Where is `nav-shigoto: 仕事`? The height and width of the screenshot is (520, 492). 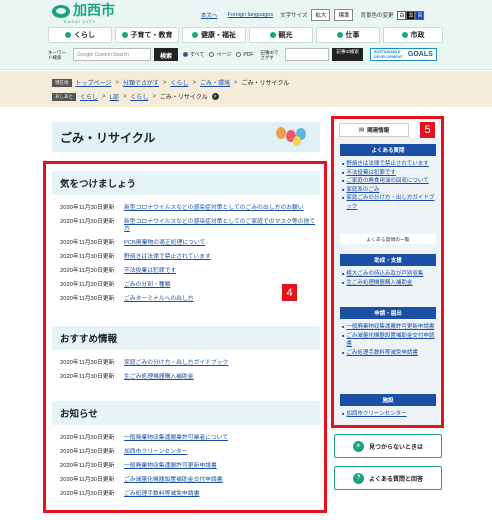
nav-shigoto: 仕事 is located at coordinates (348, 35).